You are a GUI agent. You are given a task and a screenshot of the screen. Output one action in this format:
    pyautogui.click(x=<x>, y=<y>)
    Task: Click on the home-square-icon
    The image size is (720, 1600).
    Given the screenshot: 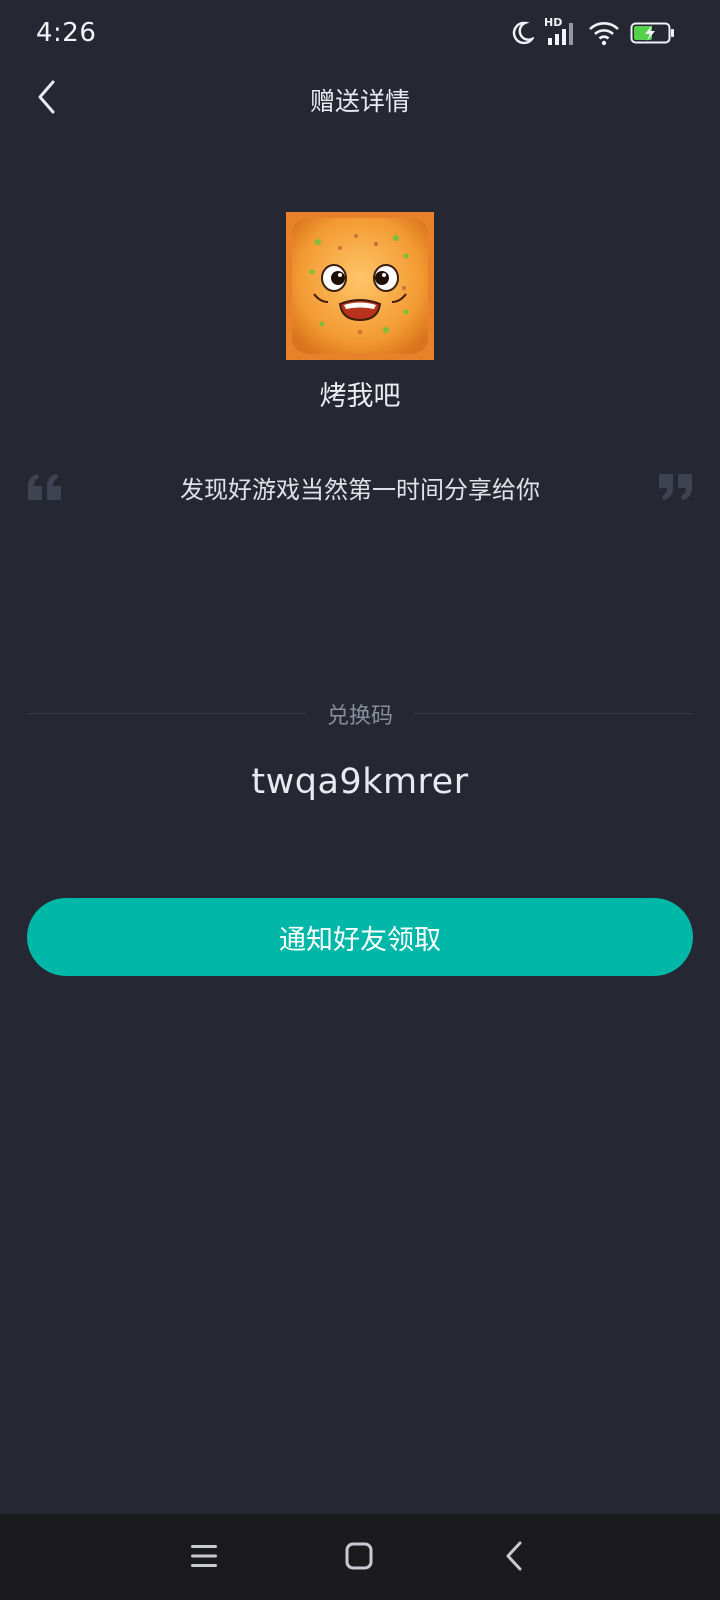 What is the action you would take?
    pyautogui.click(x=359, y=1558)
    